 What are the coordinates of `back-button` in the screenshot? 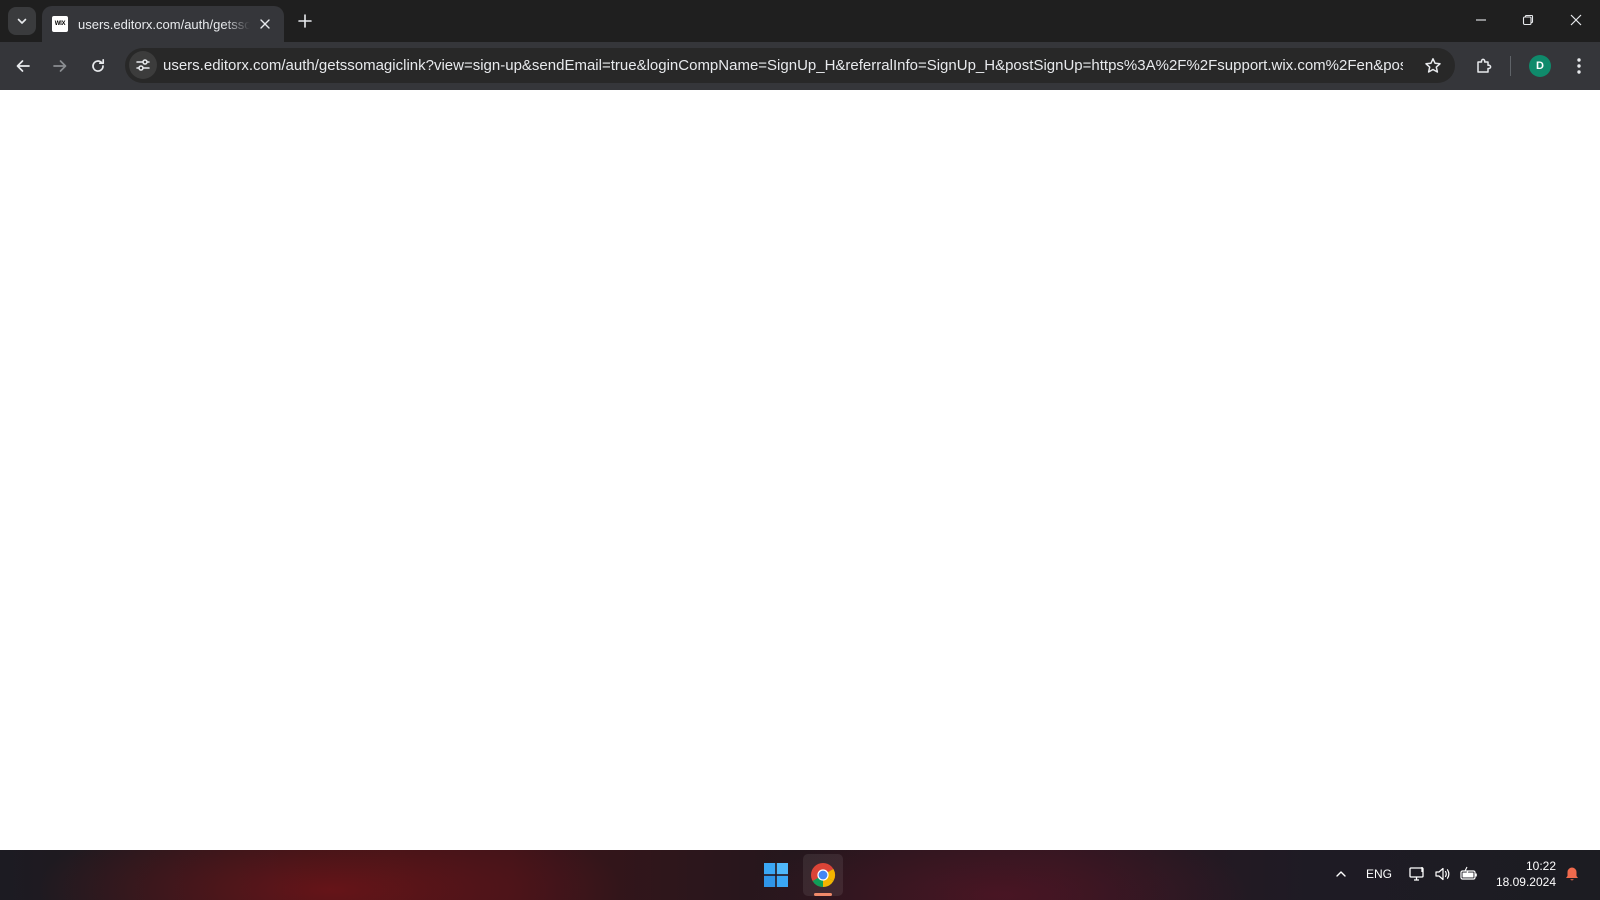 It's located at (23, 66).